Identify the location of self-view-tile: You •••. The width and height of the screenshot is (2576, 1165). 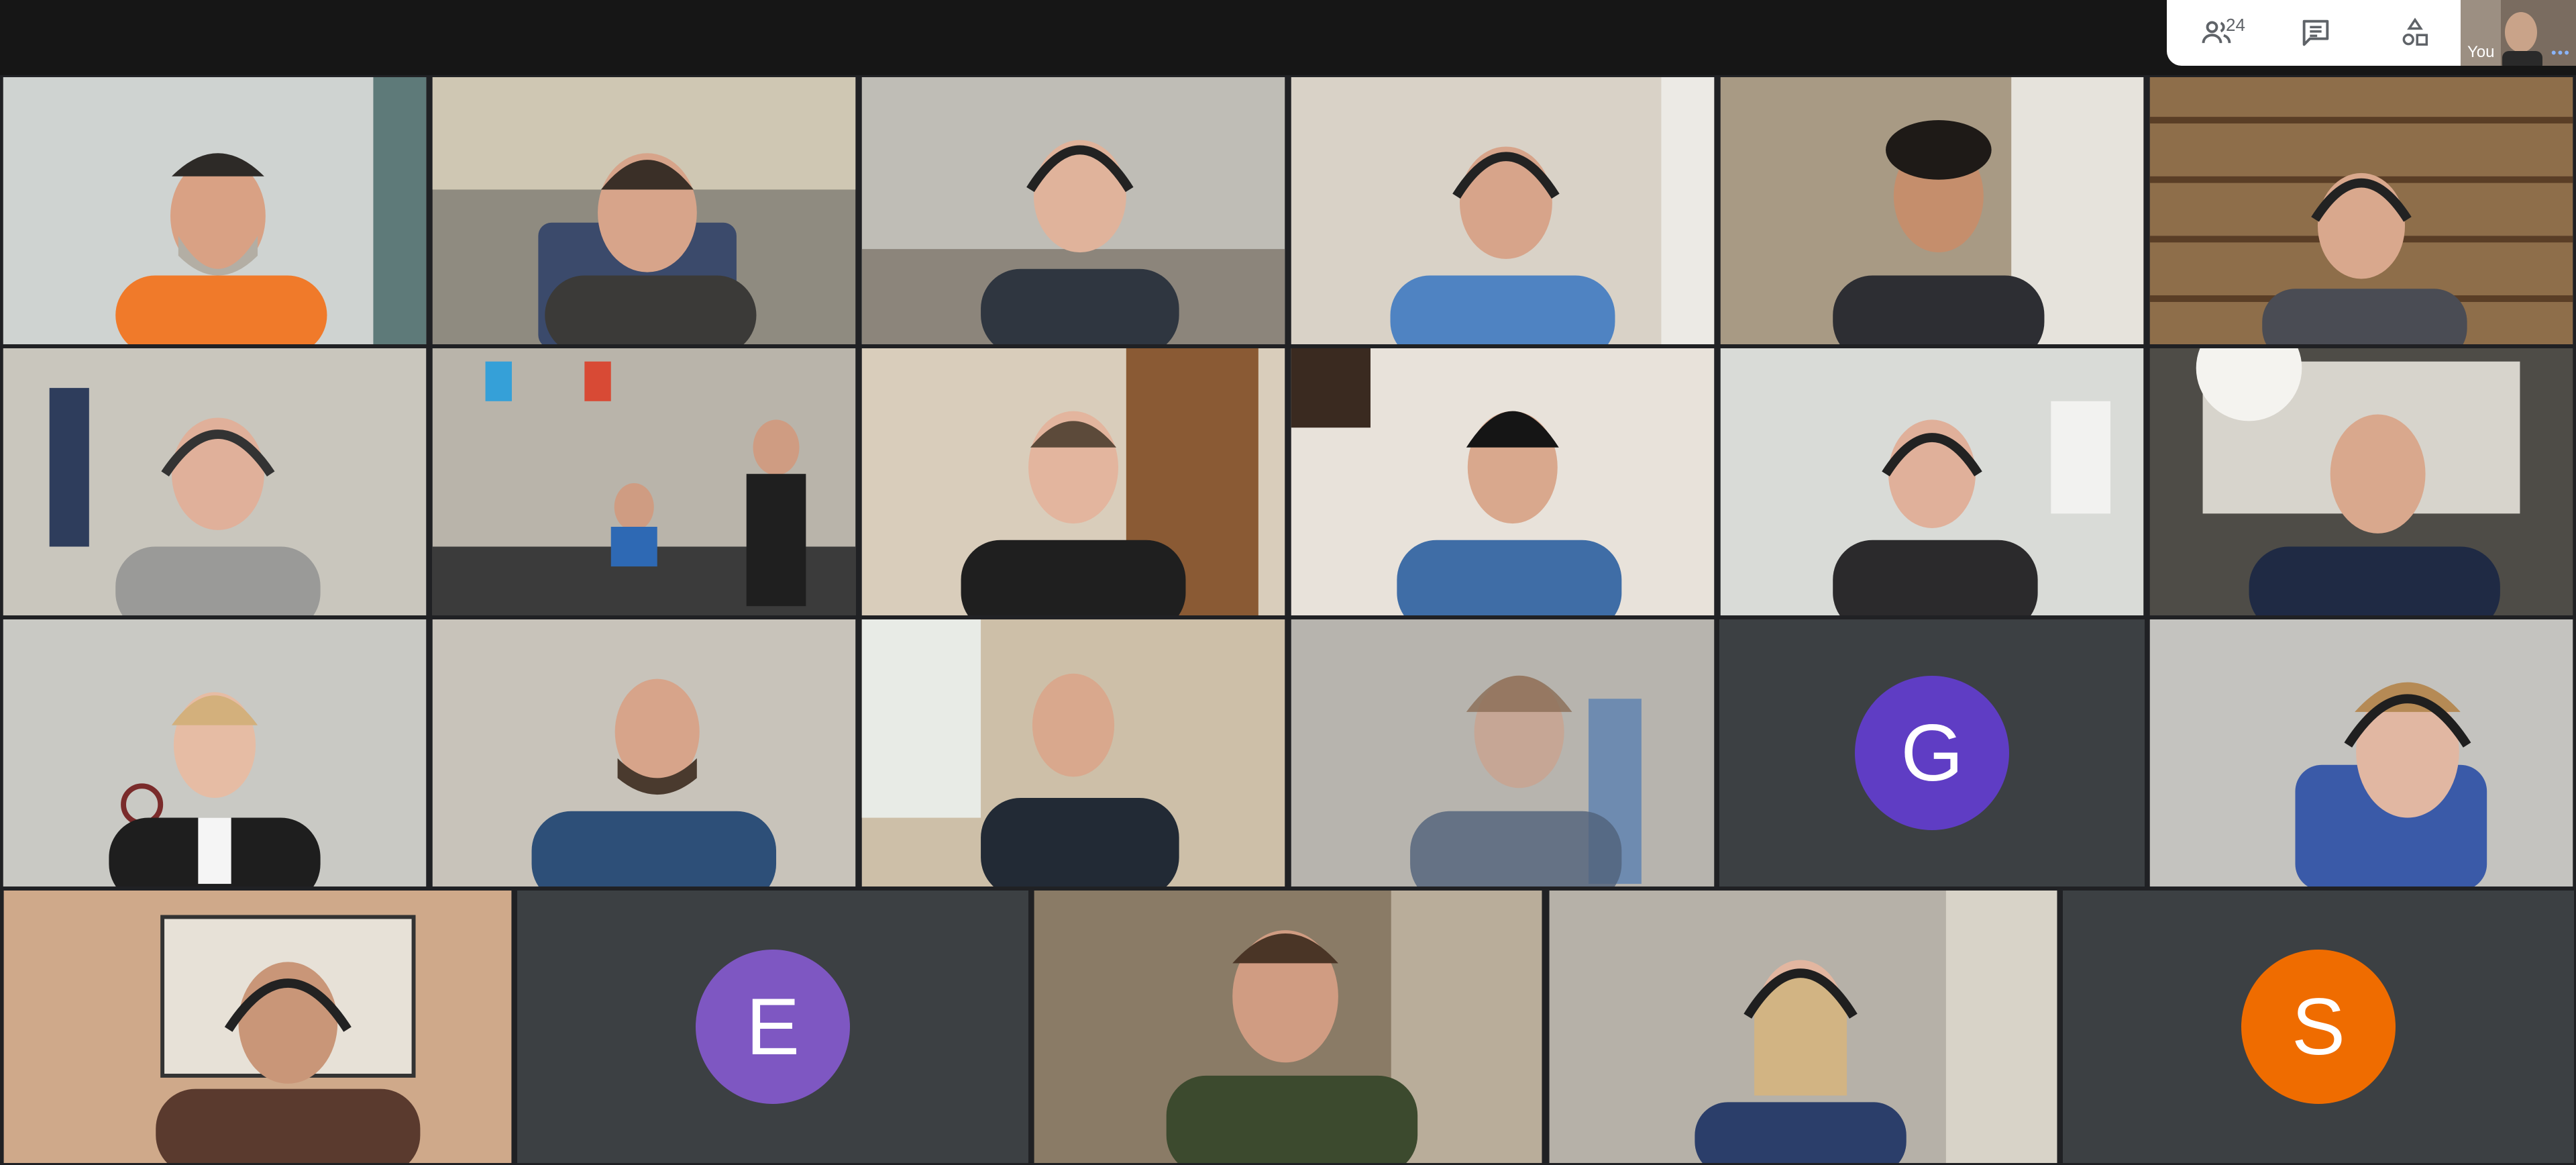
(2518, 33).